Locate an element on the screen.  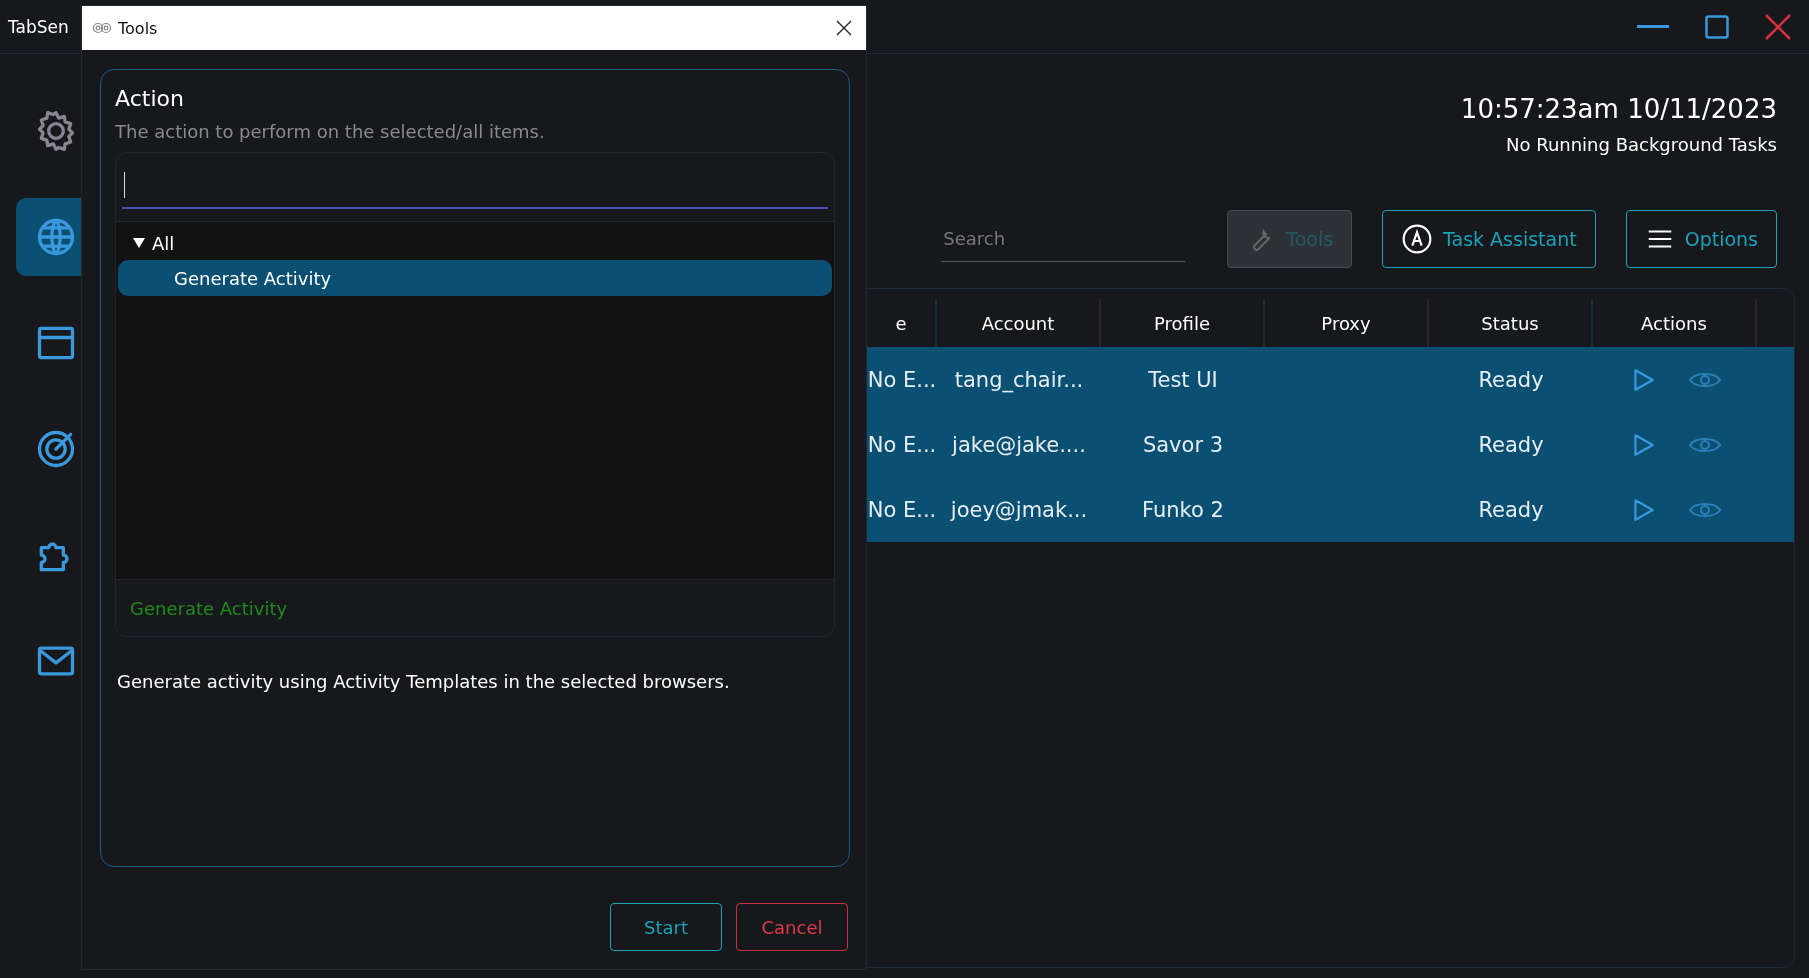
letter-a-circle-icon is located at coordinates (1417, 239).